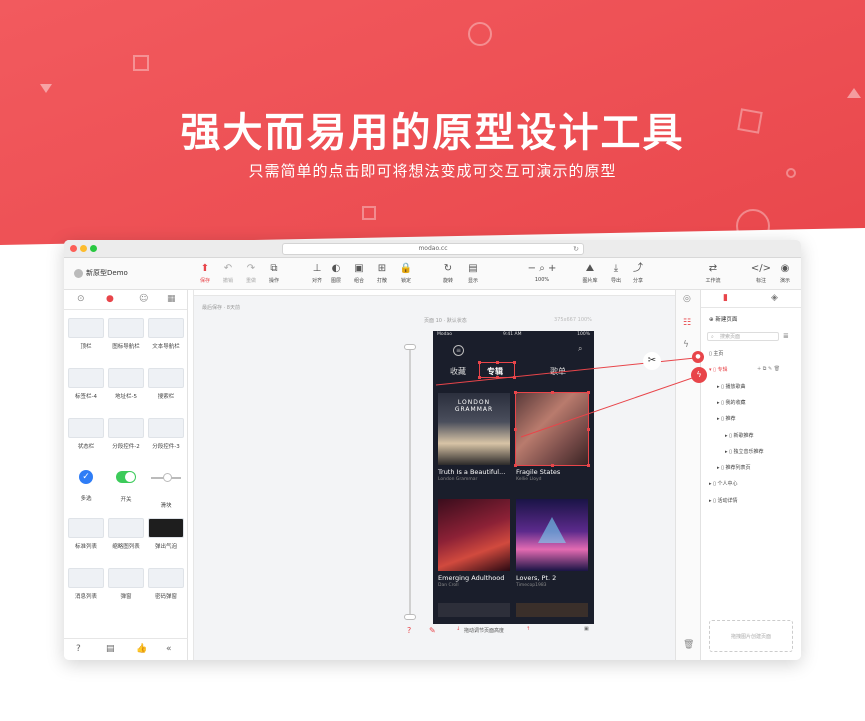  What do you see at coordinates (126, 534) in the screenshot?
I see `component-item: 缩略图列表` at bounding box center [126, 534].